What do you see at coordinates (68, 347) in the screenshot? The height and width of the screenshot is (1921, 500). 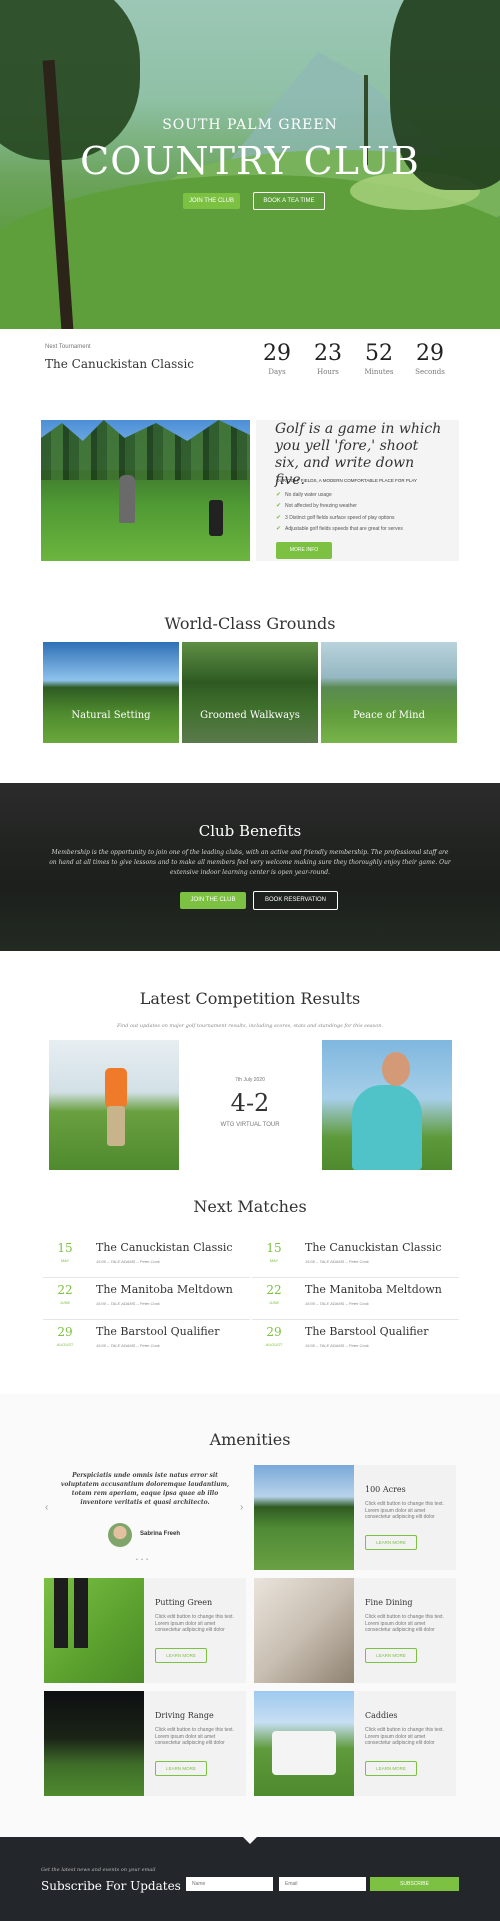 I see `next-tournament-label: Next Tournament` at bounding box center [68, 347].